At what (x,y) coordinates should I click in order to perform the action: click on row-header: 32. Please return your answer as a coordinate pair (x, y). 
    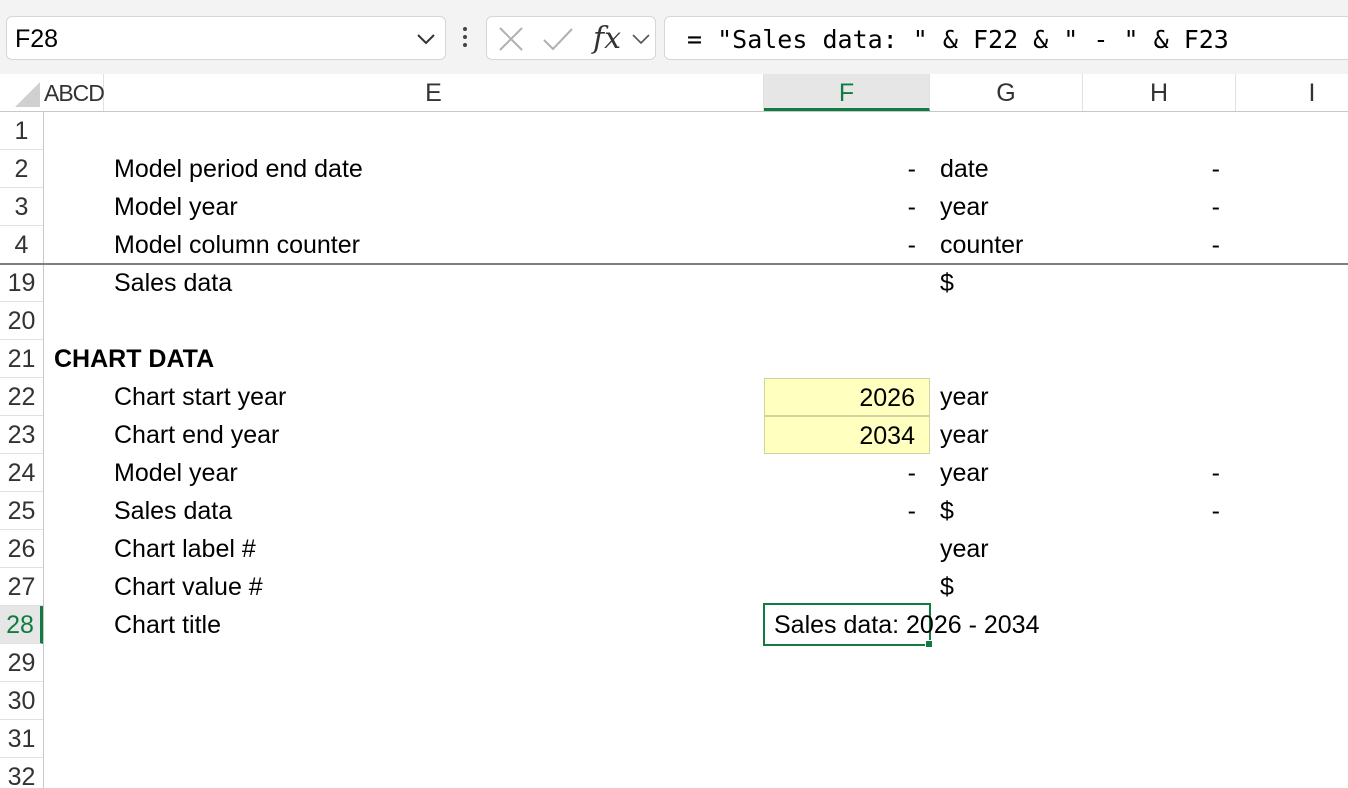
    Looking at the image, I should click on (21, 773).